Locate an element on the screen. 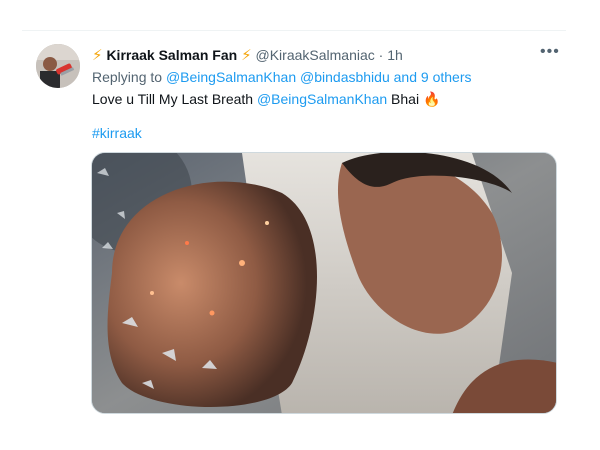 The image size is (600, 450). hashtag-line: #kirraak is located at coordinates (117, 133).